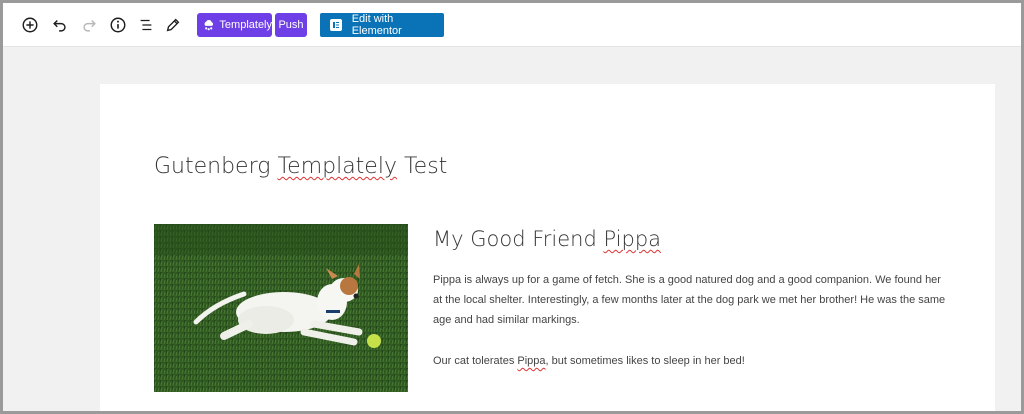 The height and width of the screenshot is (414, 1024). Describe the element at coordinates (146, 25) in the screenshot. I see `outline-icon` at that location.